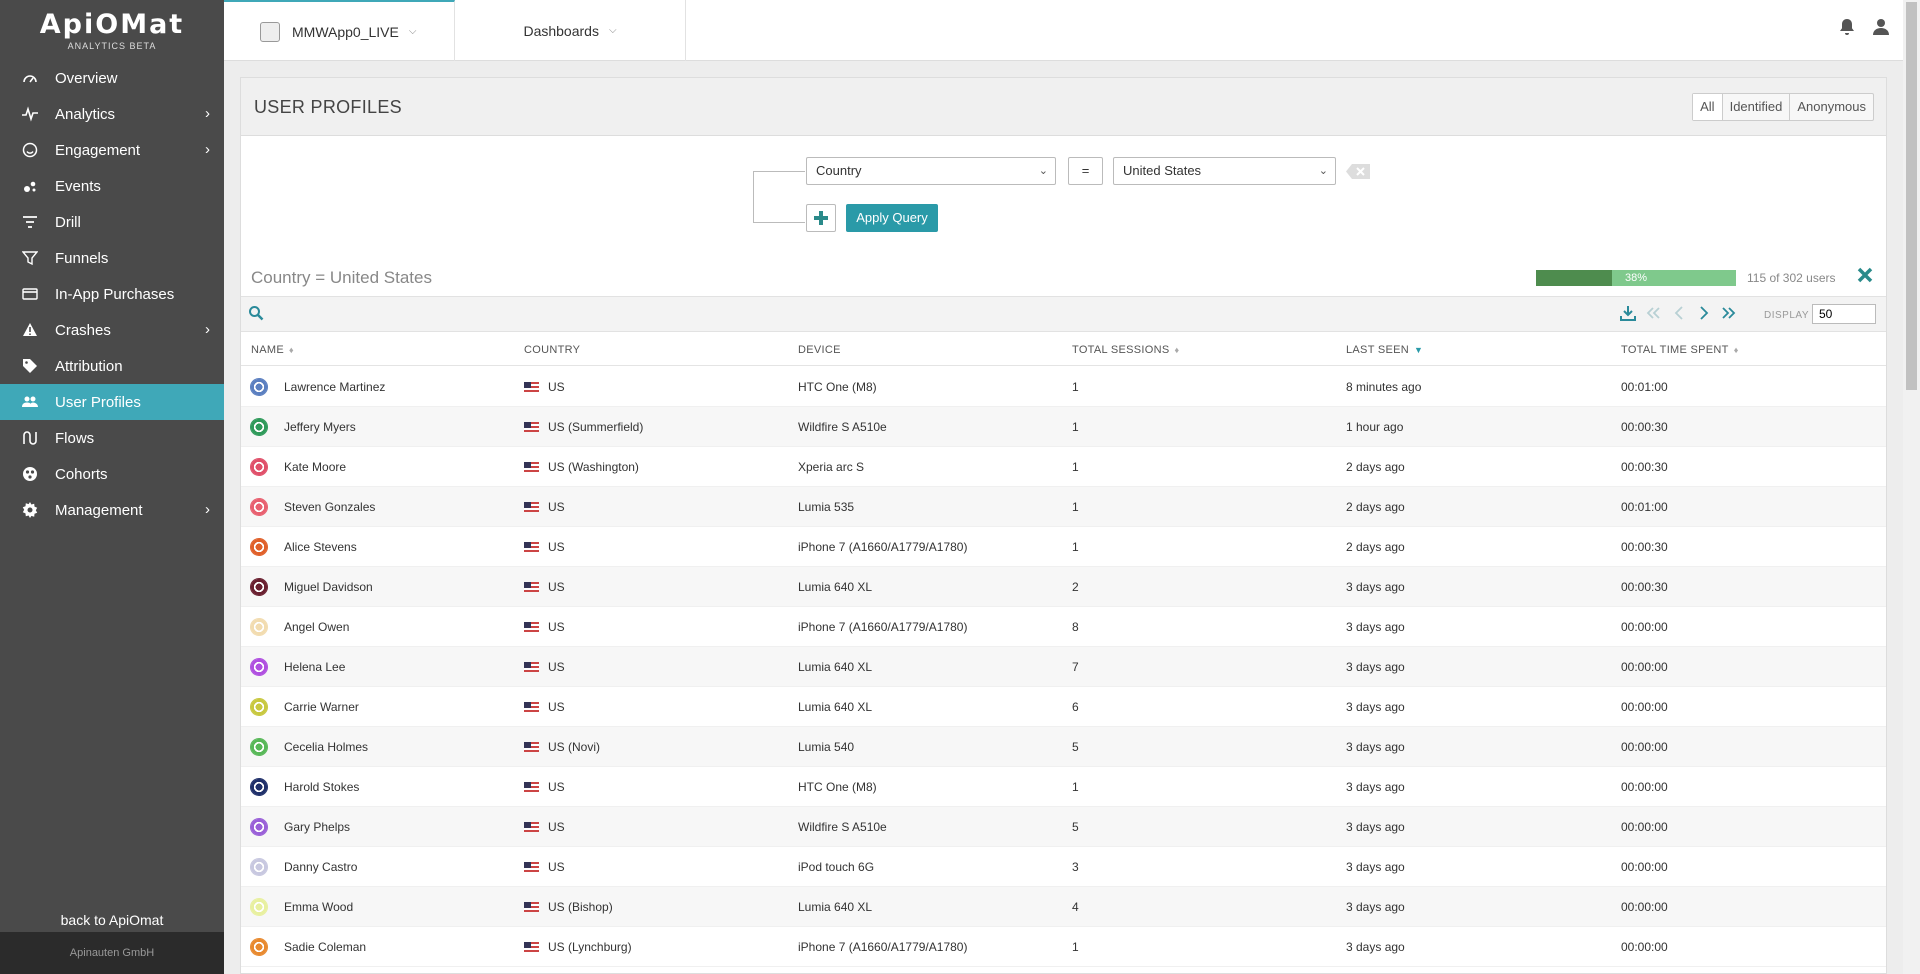  Describe the element at coordinates (267, 350) in the screenshot. I see `column-name-label: NAME` at that location.